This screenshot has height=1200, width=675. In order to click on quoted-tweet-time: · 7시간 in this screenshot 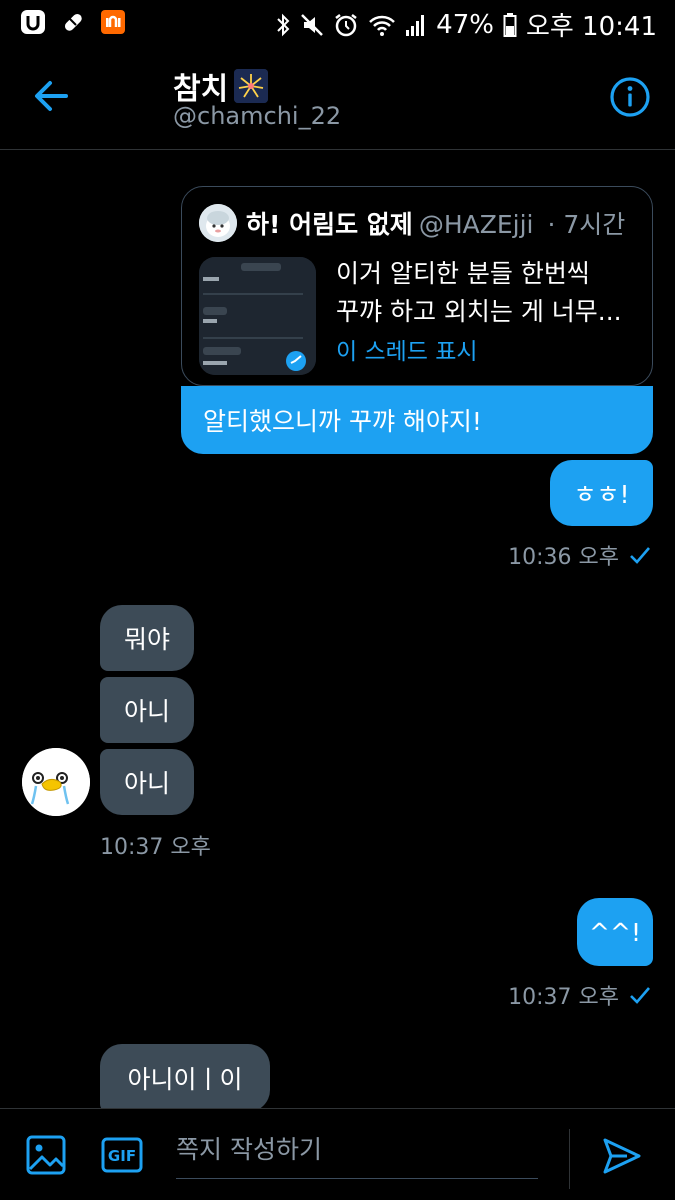, I will do `click(586, 224)`.